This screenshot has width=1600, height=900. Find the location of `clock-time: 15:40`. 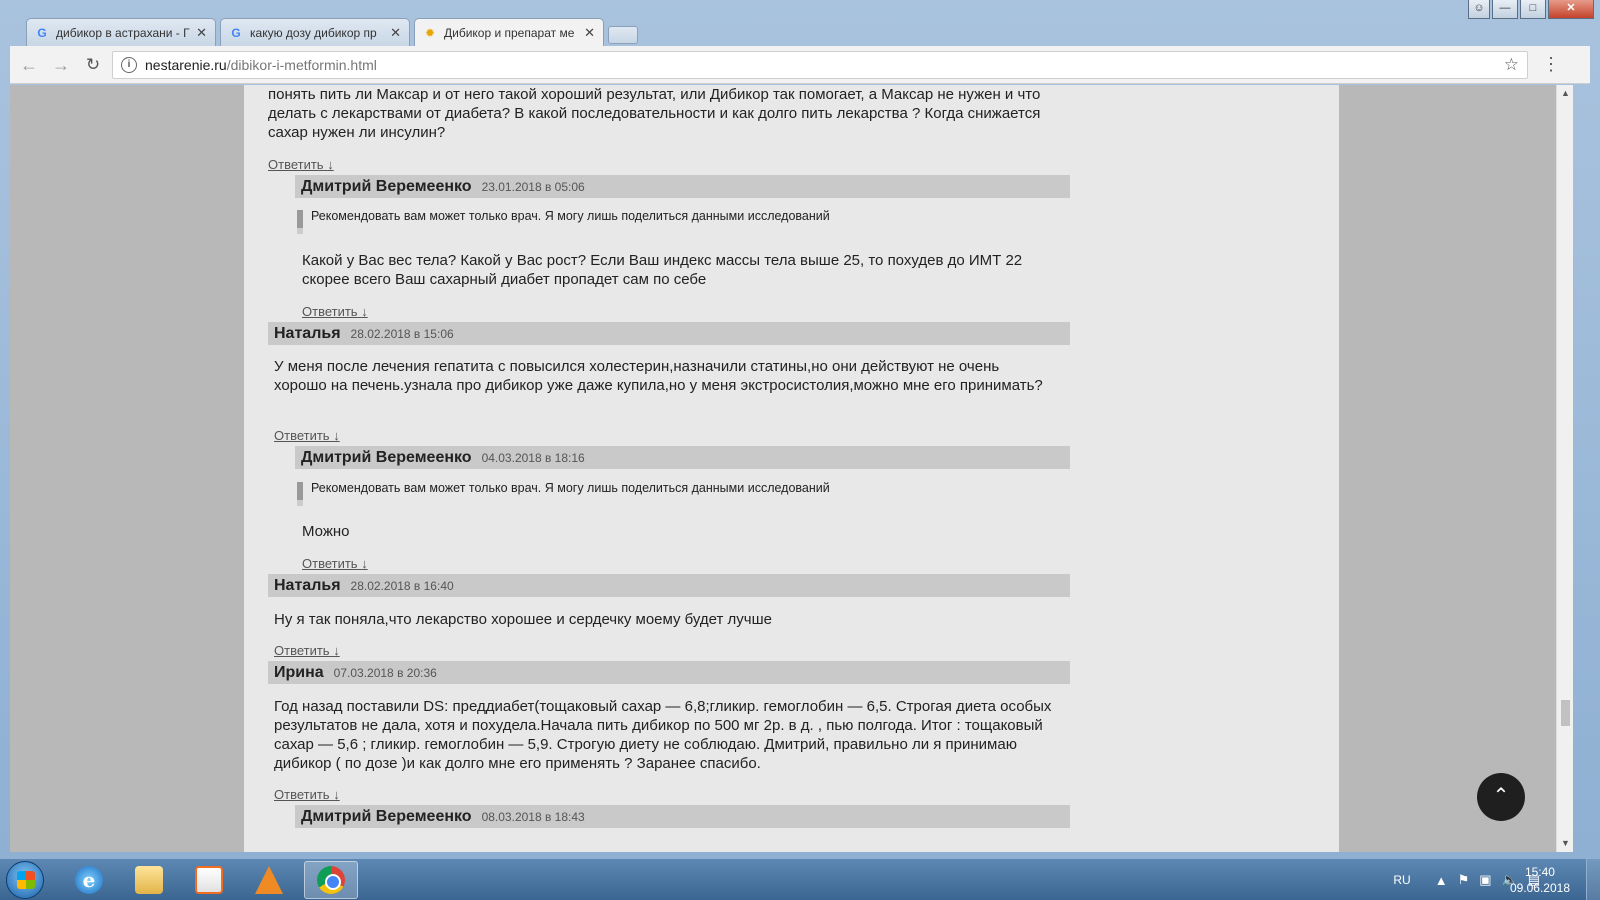

clock-time: 15:40 is located at coordinates (1539, 872).